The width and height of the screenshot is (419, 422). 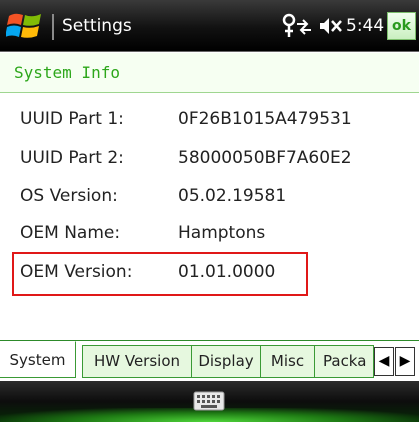 I want to click on tab-hw-version: HW Version, so click(x=137, y=361).